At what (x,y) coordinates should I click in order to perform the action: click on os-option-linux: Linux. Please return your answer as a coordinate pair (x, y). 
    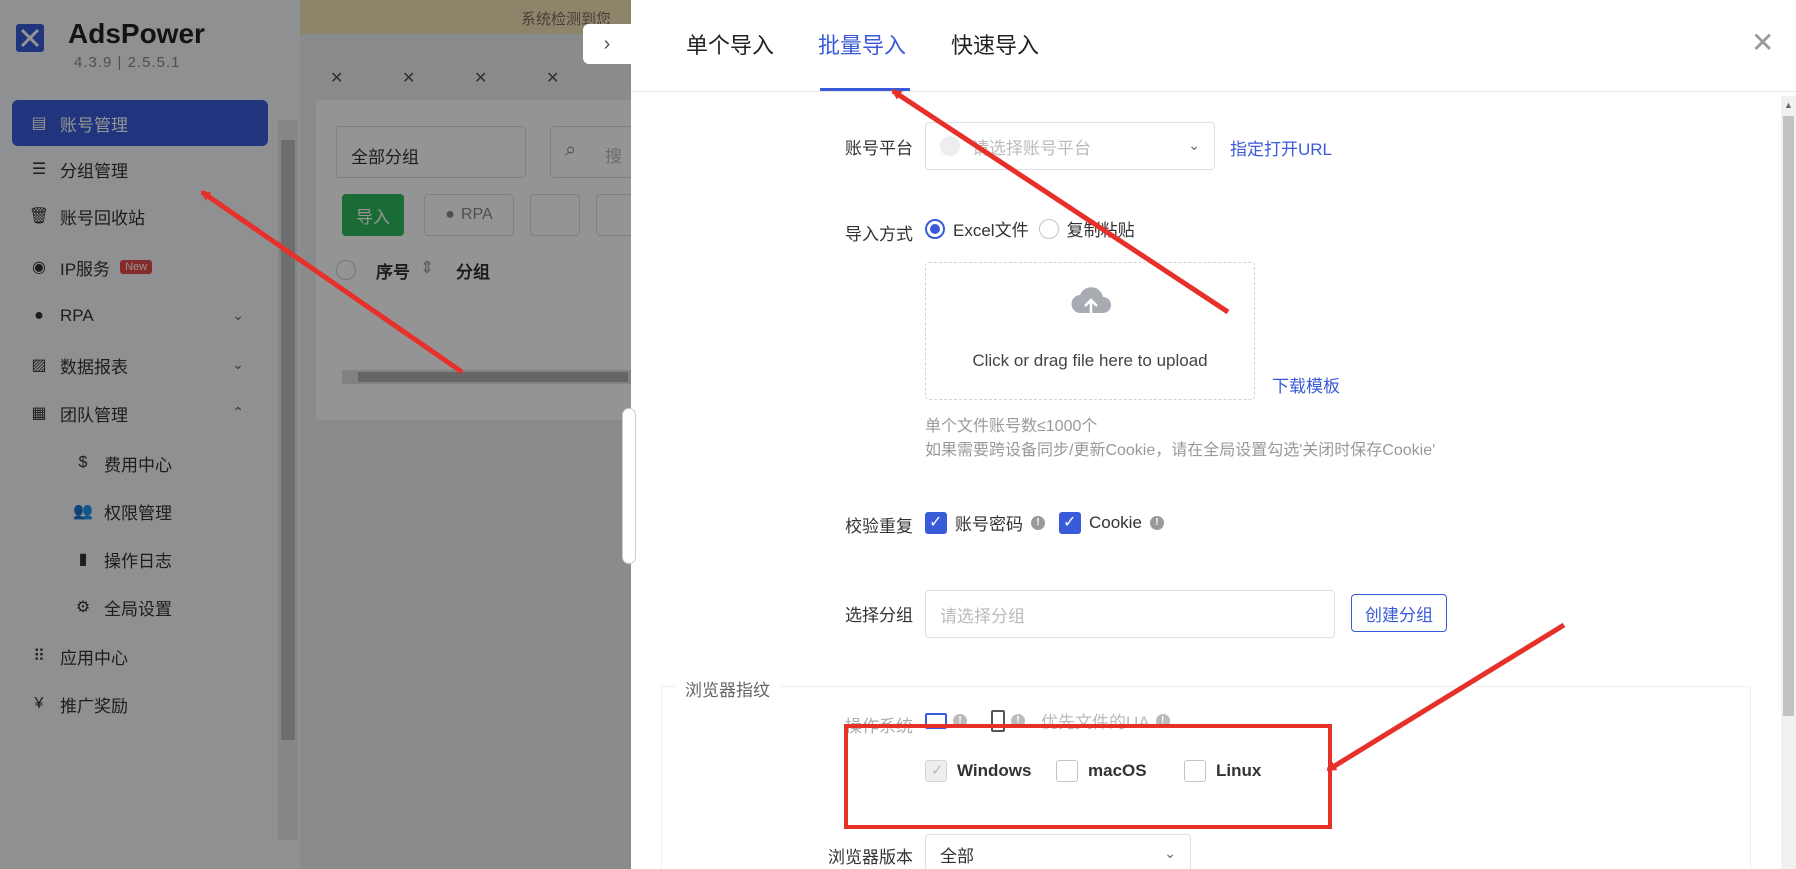
    Looking at the image, I should click on (1222, 771).